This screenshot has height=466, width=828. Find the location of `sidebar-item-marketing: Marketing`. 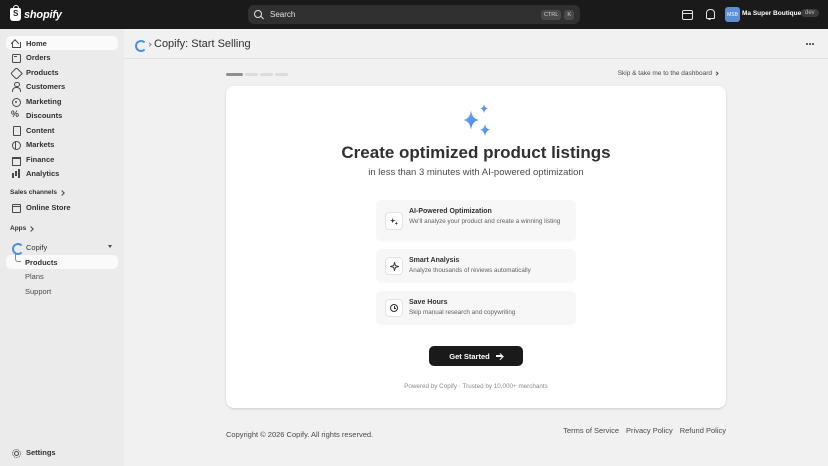

sidebar-item-marketing: Marketing is located at coordinates (62, 101).